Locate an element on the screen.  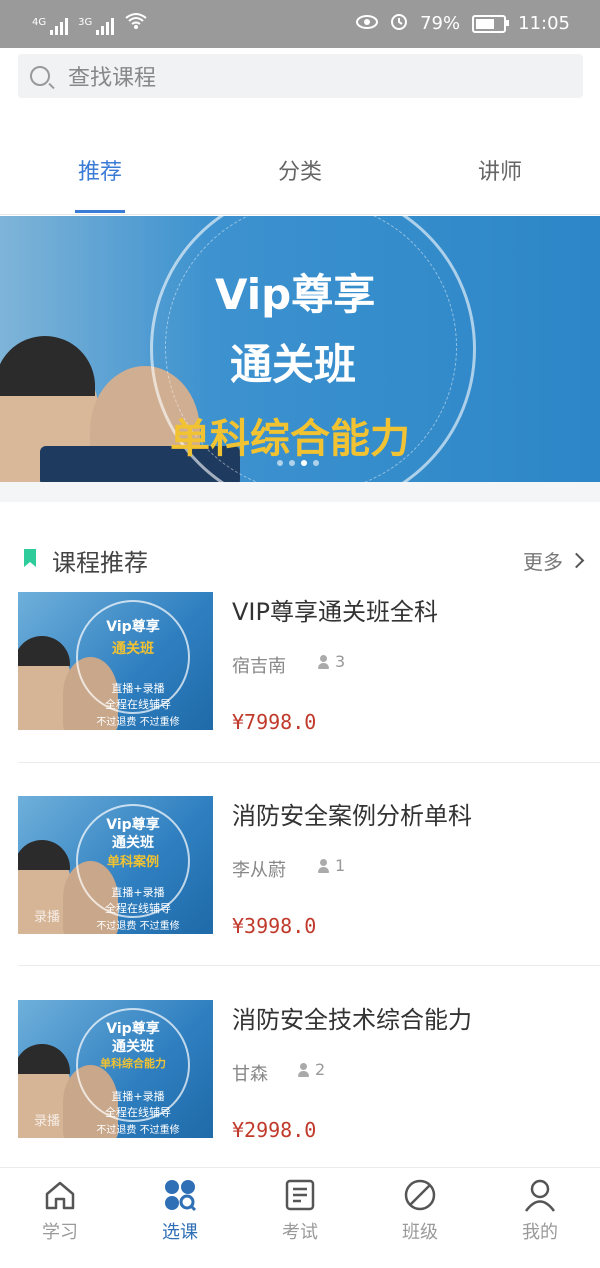
nav-label: 班级 is located at coordinates (420, 1232).